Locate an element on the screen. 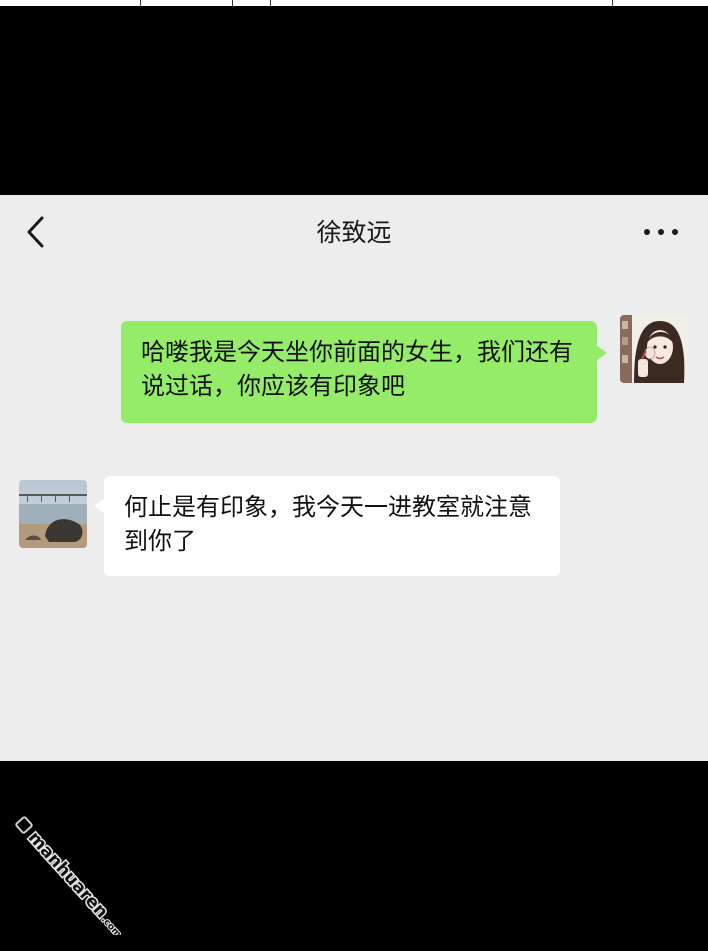  chevron-left-icon is located at coordinates (35, 232).